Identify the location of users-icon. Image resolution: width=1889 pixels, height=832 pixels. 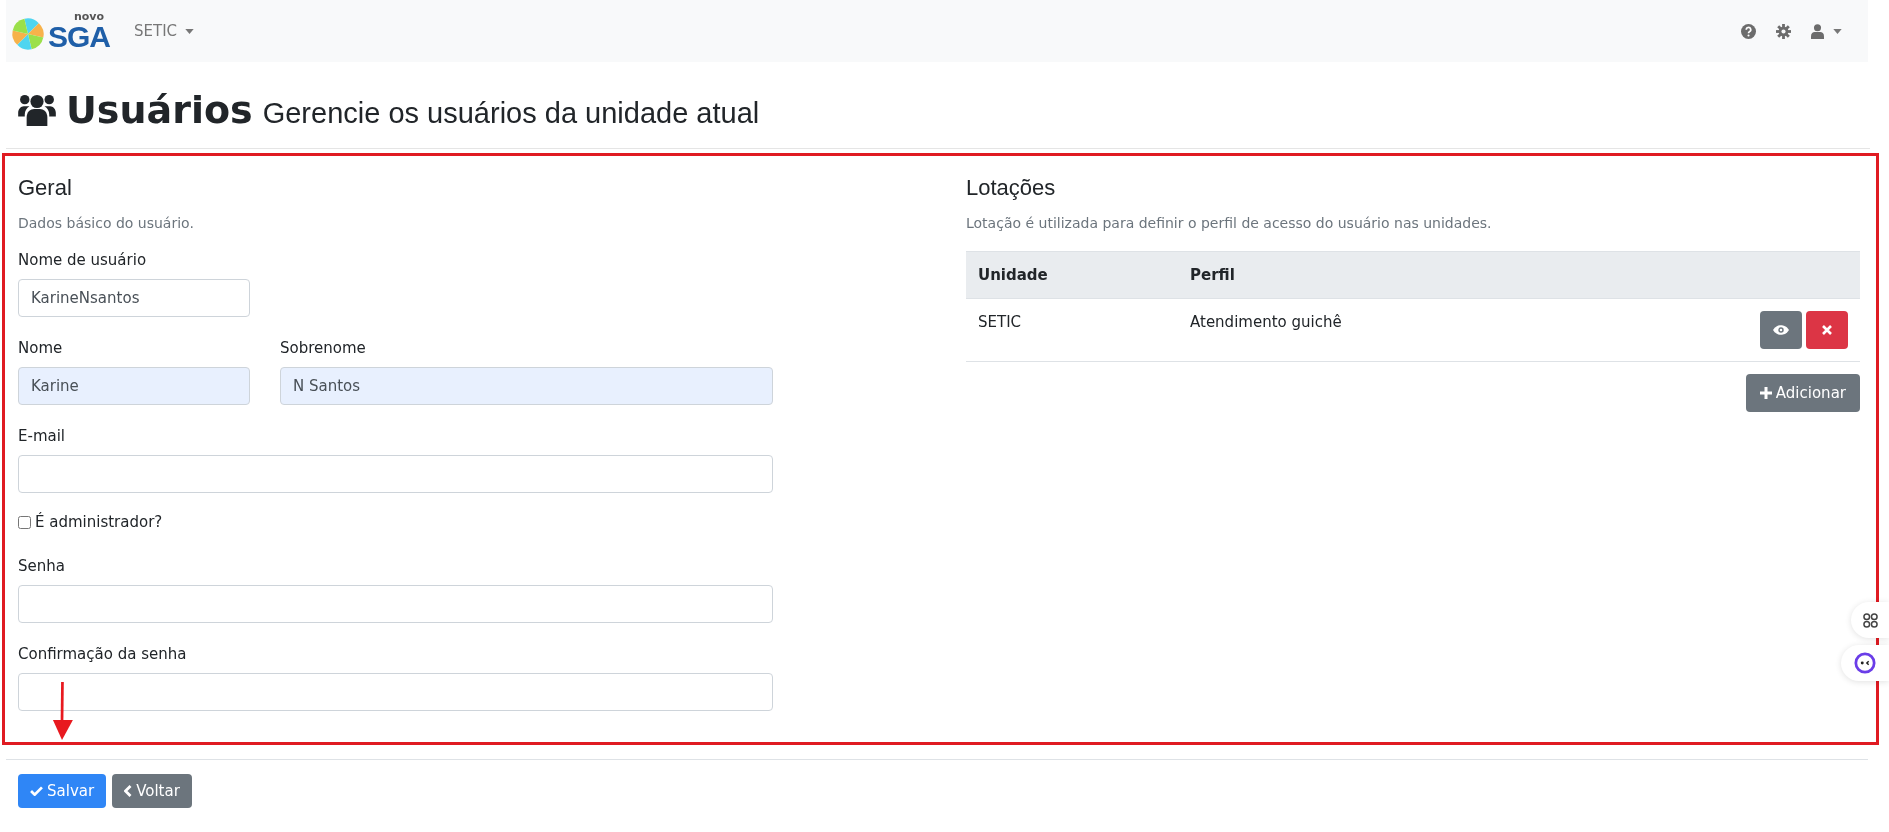
(37, 110).